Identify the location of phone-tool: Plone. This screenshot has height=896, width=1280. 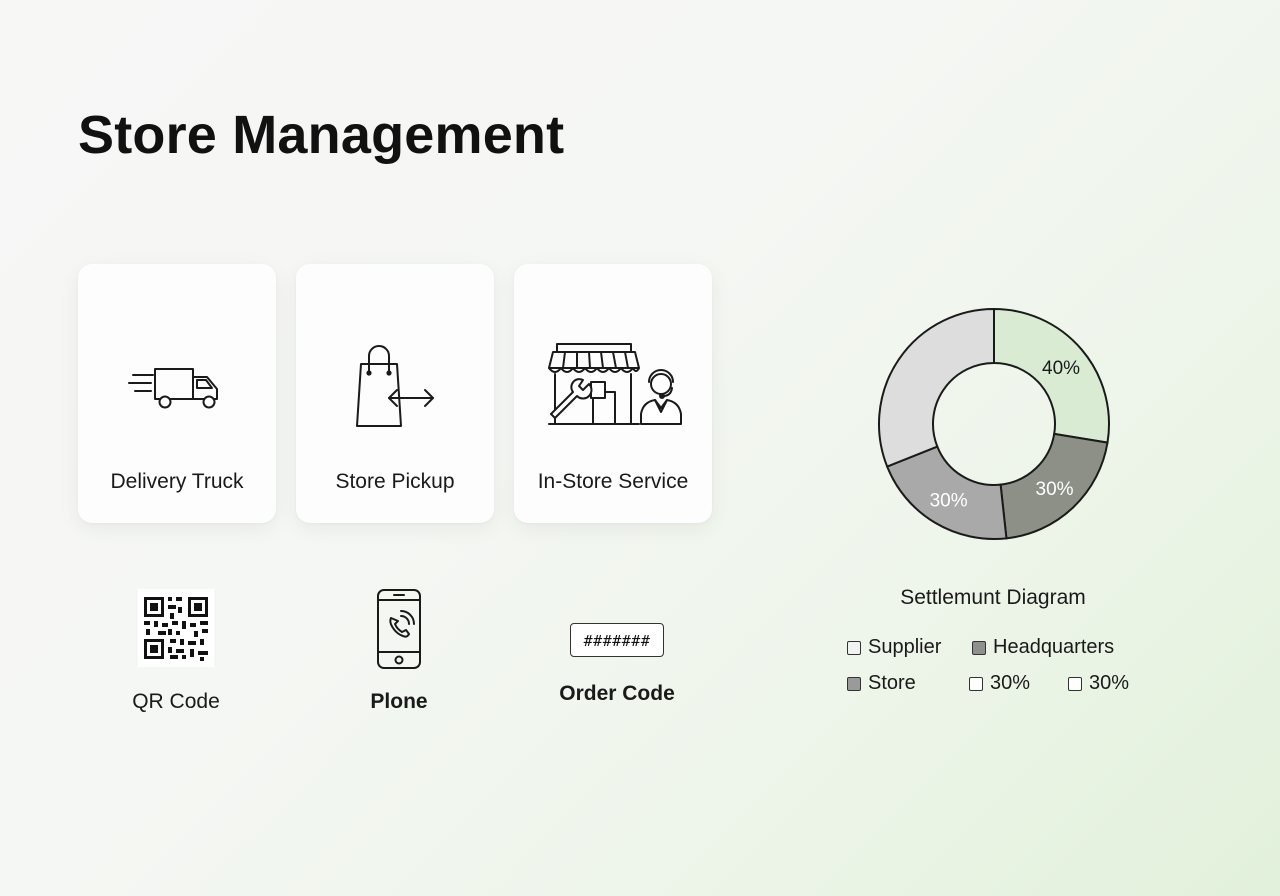
(399, 651).